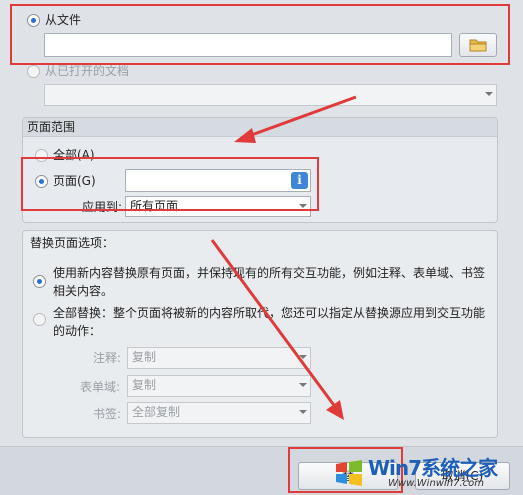 Image resolution: width=523 pixels, height=495 pixels. What do you see at coordinates (39, 281) in the screenshot?
I see `keep-interactive-radio` at bounding box center [39, 281].